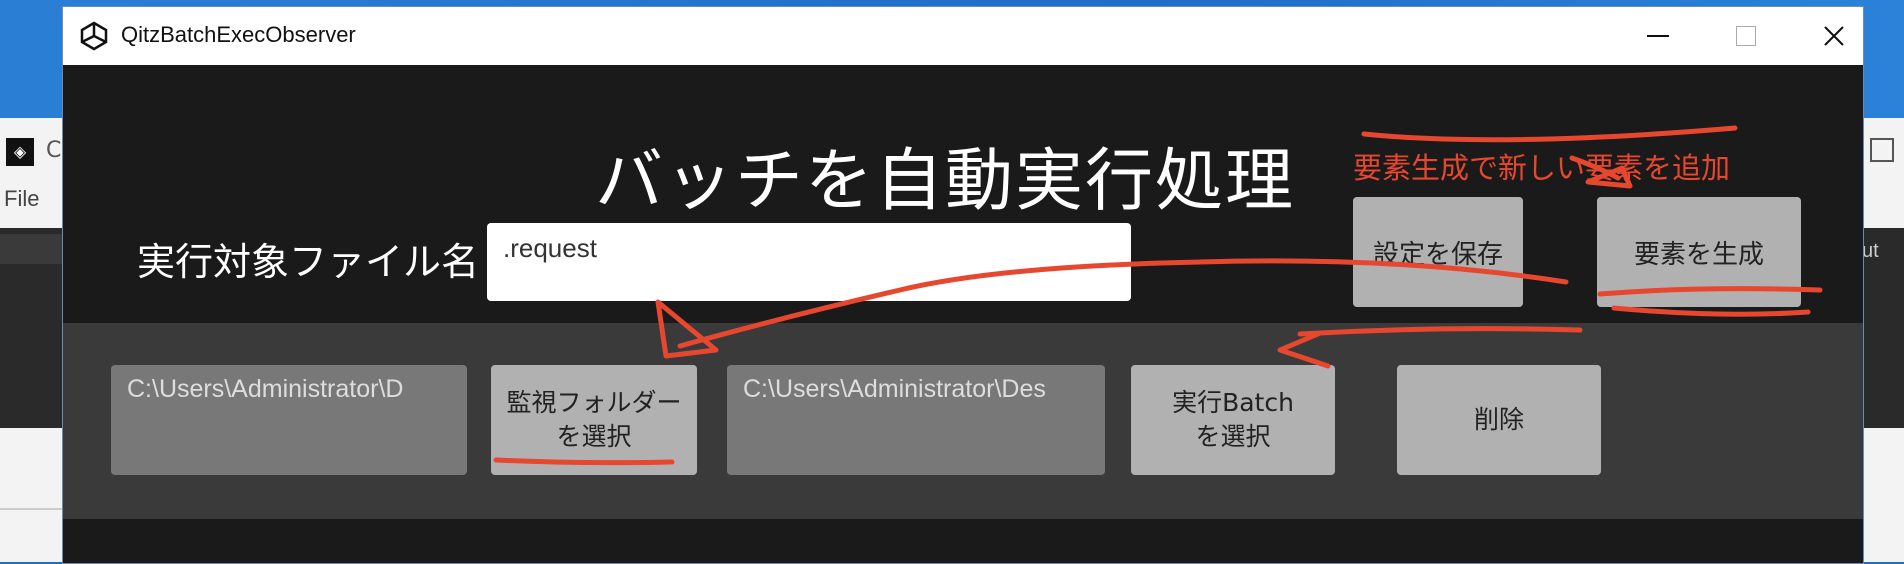 The image size is (1904, 564). Describe the element at coordinates (916, 420) in the screenshot. I see `batch-path-field: C:\Users\Administrator\Des` at that location.